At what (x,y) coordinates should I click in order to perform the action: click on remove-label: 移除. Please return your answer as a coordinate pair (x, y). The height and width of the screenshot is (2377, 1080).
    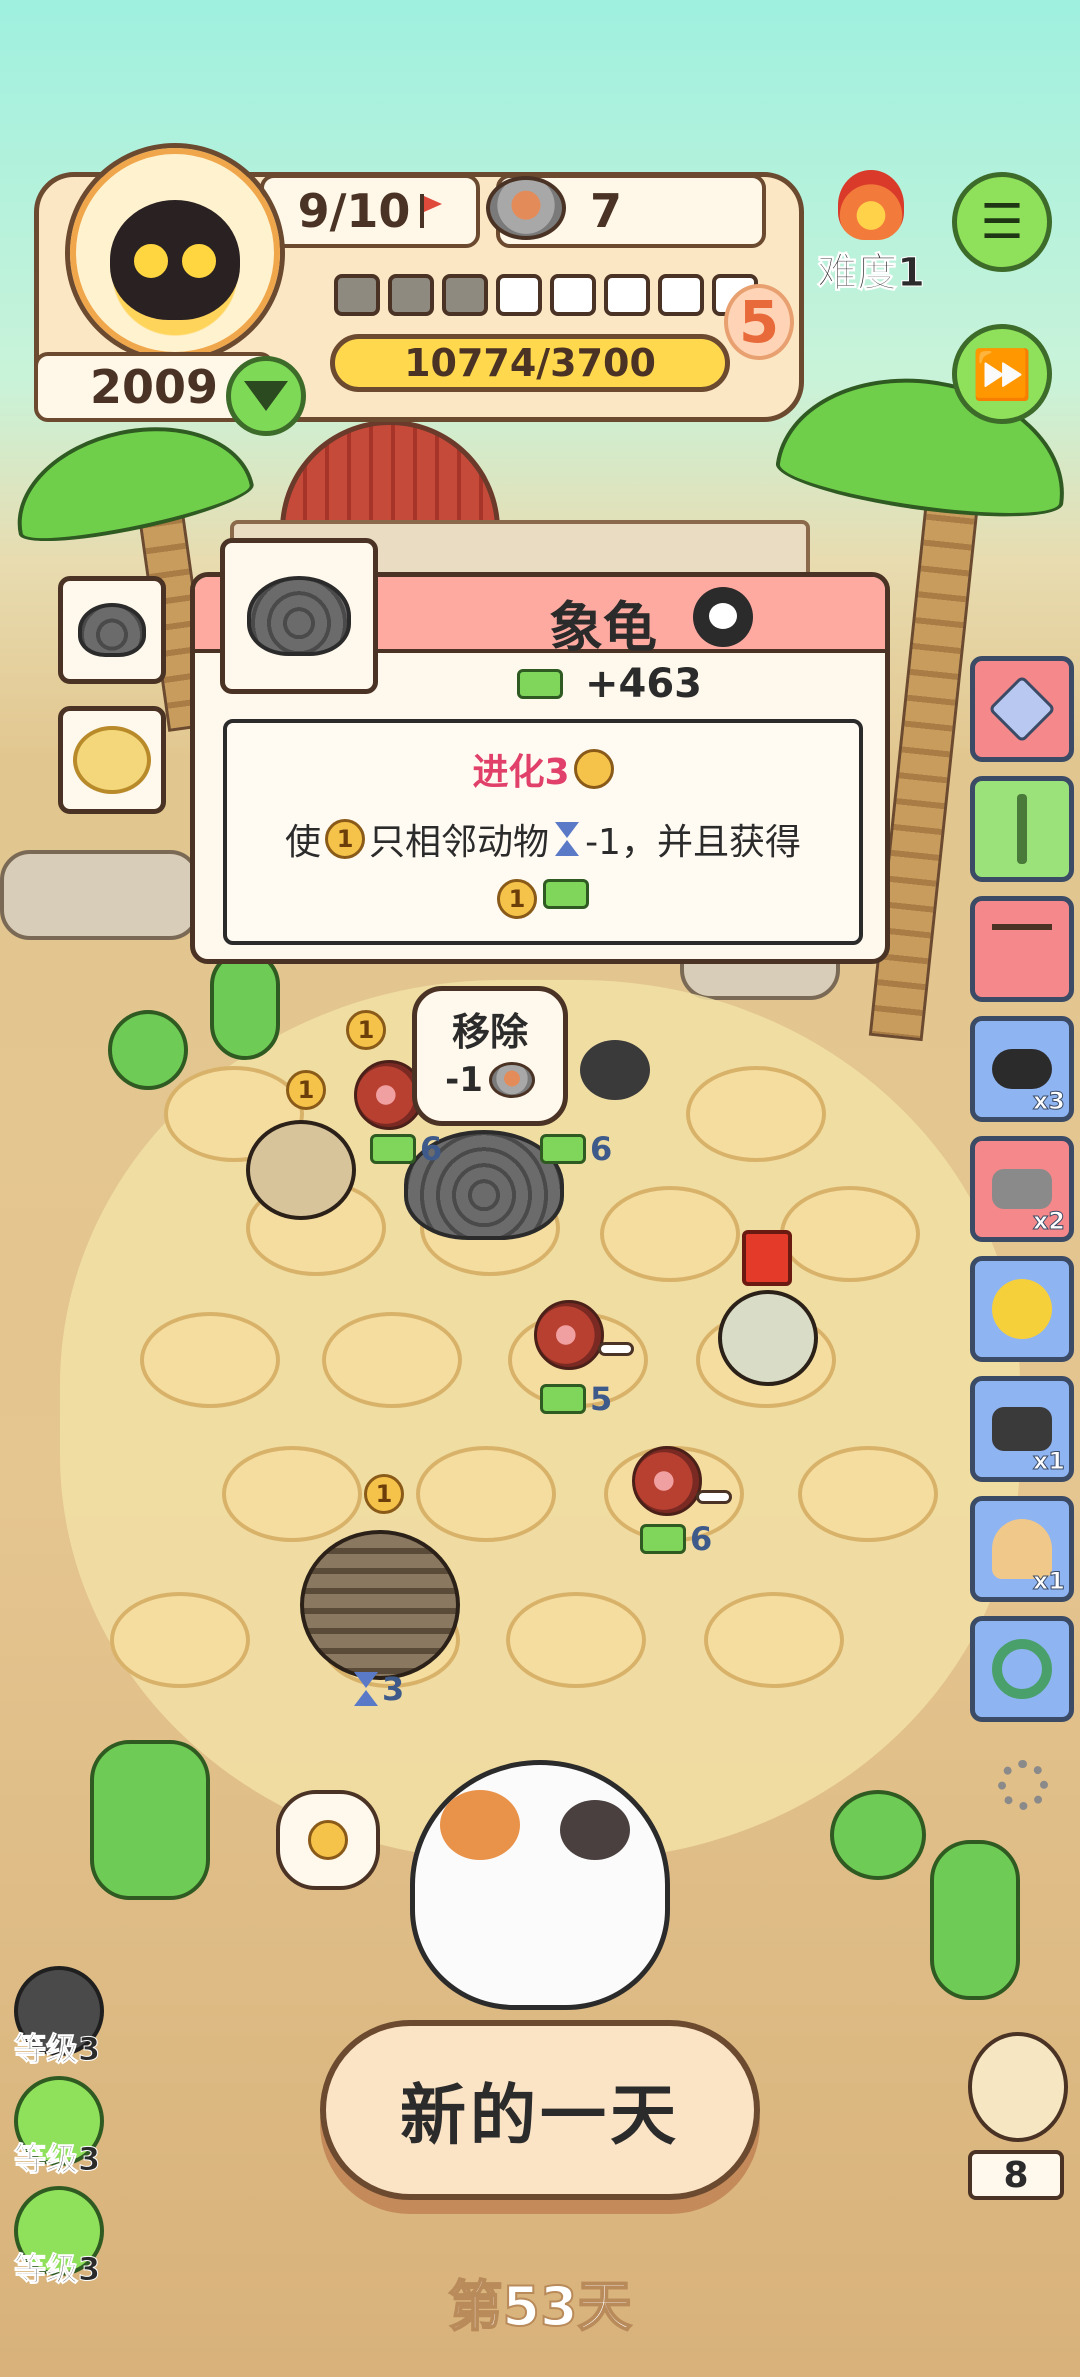
    Looking at the image, I should click on (489, 1032).